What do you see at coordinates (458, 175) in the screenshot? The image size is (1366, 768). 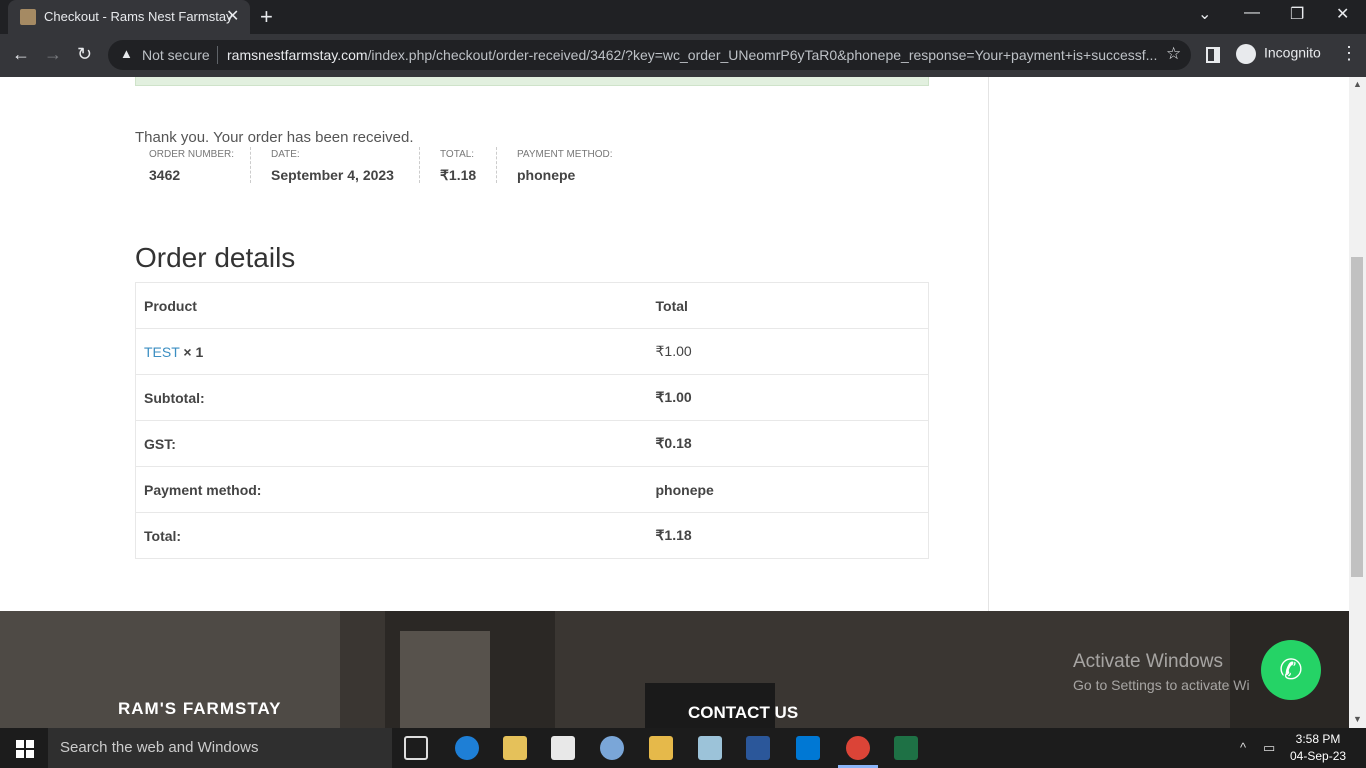 I see `order-total-value: ₹1.18` at bounding box center [458, 175].